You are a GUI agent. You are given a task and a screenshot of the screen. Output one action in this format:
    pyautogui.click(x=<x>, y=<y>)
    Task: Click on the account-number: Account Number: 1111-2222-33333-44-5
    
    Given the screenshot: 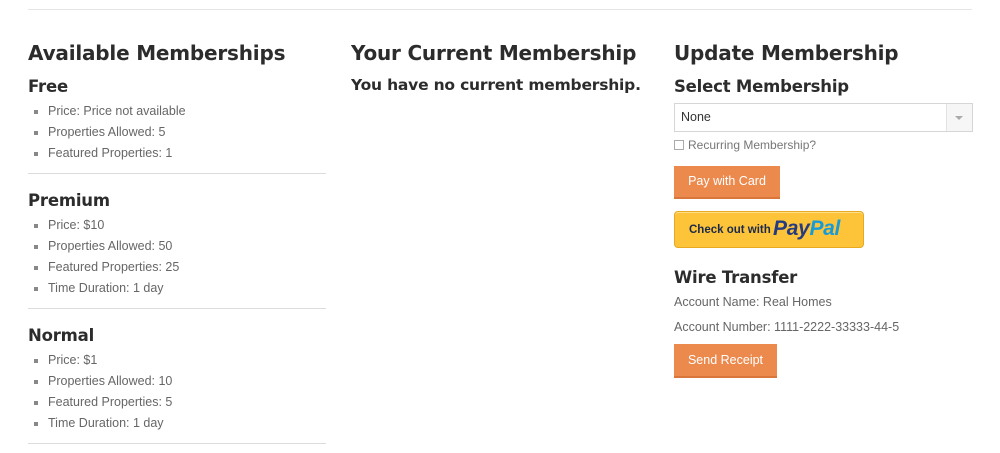 What is the action you would take?
    pyautogui.click(x=787, y=327)
    